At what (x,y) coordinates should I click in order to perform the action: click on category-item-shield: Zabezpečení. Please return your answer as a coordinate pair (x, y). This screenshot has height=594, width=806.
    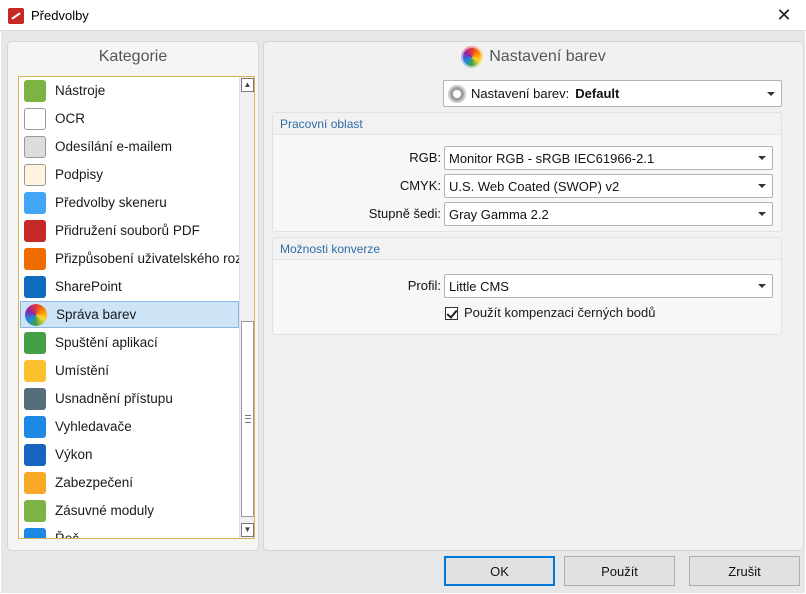
    Looking at the image, I should click on (129, 482).